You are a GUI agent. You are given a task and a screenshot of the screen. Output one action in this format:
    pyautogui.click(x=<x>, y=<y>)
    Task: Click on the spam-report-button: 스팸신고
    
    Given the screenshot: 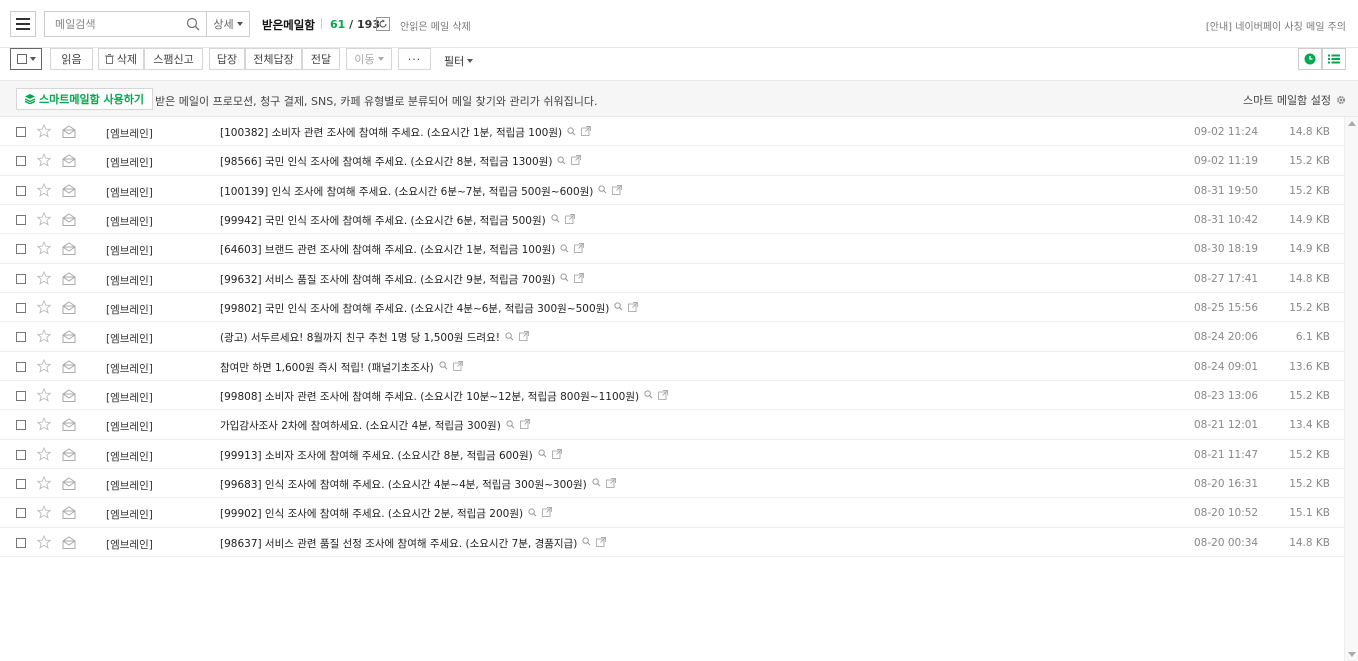 What is the action you would take?
    pyautogui.click(x=173, y=59)
    